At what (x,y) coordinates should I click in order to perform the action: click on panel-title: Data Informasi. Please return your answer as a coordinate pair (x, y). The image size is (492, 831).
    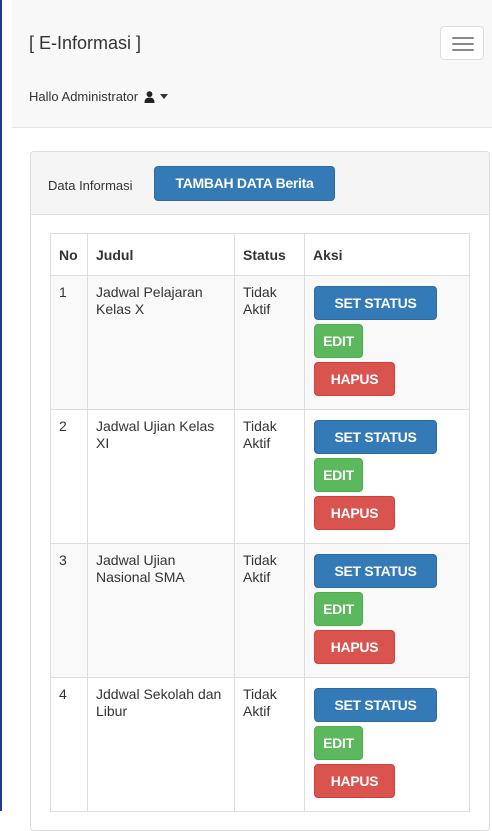
    Looking at the image, I should click on (90, 185).